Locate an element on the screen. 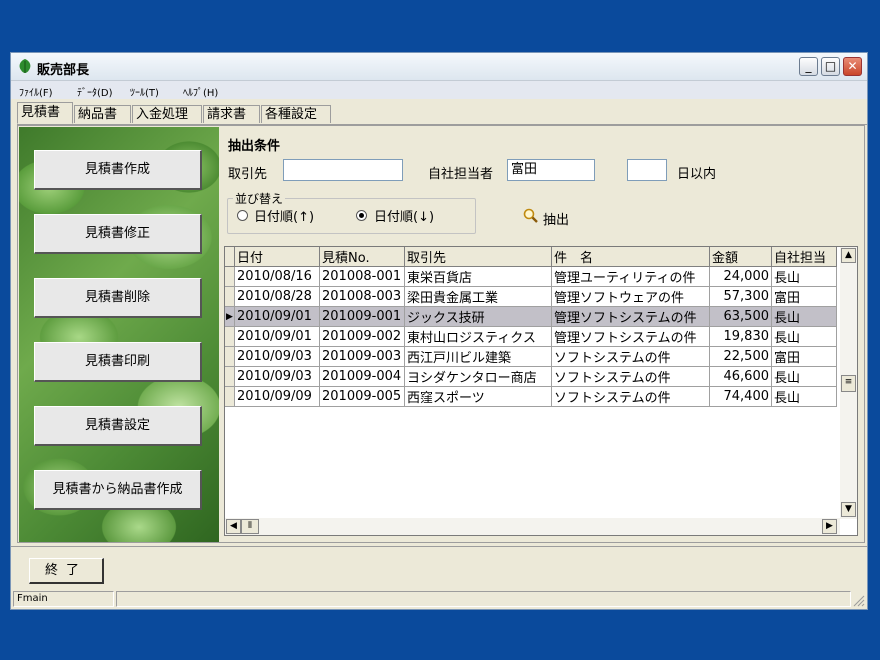 The height and width of the screenshot is (660, 880). column-header-staff: 自社担当 is located at coordinates (804, 257).